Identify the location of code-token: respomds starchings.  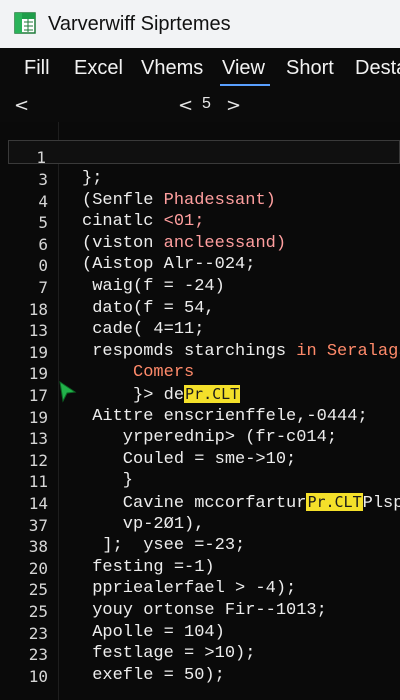
(189, 351).